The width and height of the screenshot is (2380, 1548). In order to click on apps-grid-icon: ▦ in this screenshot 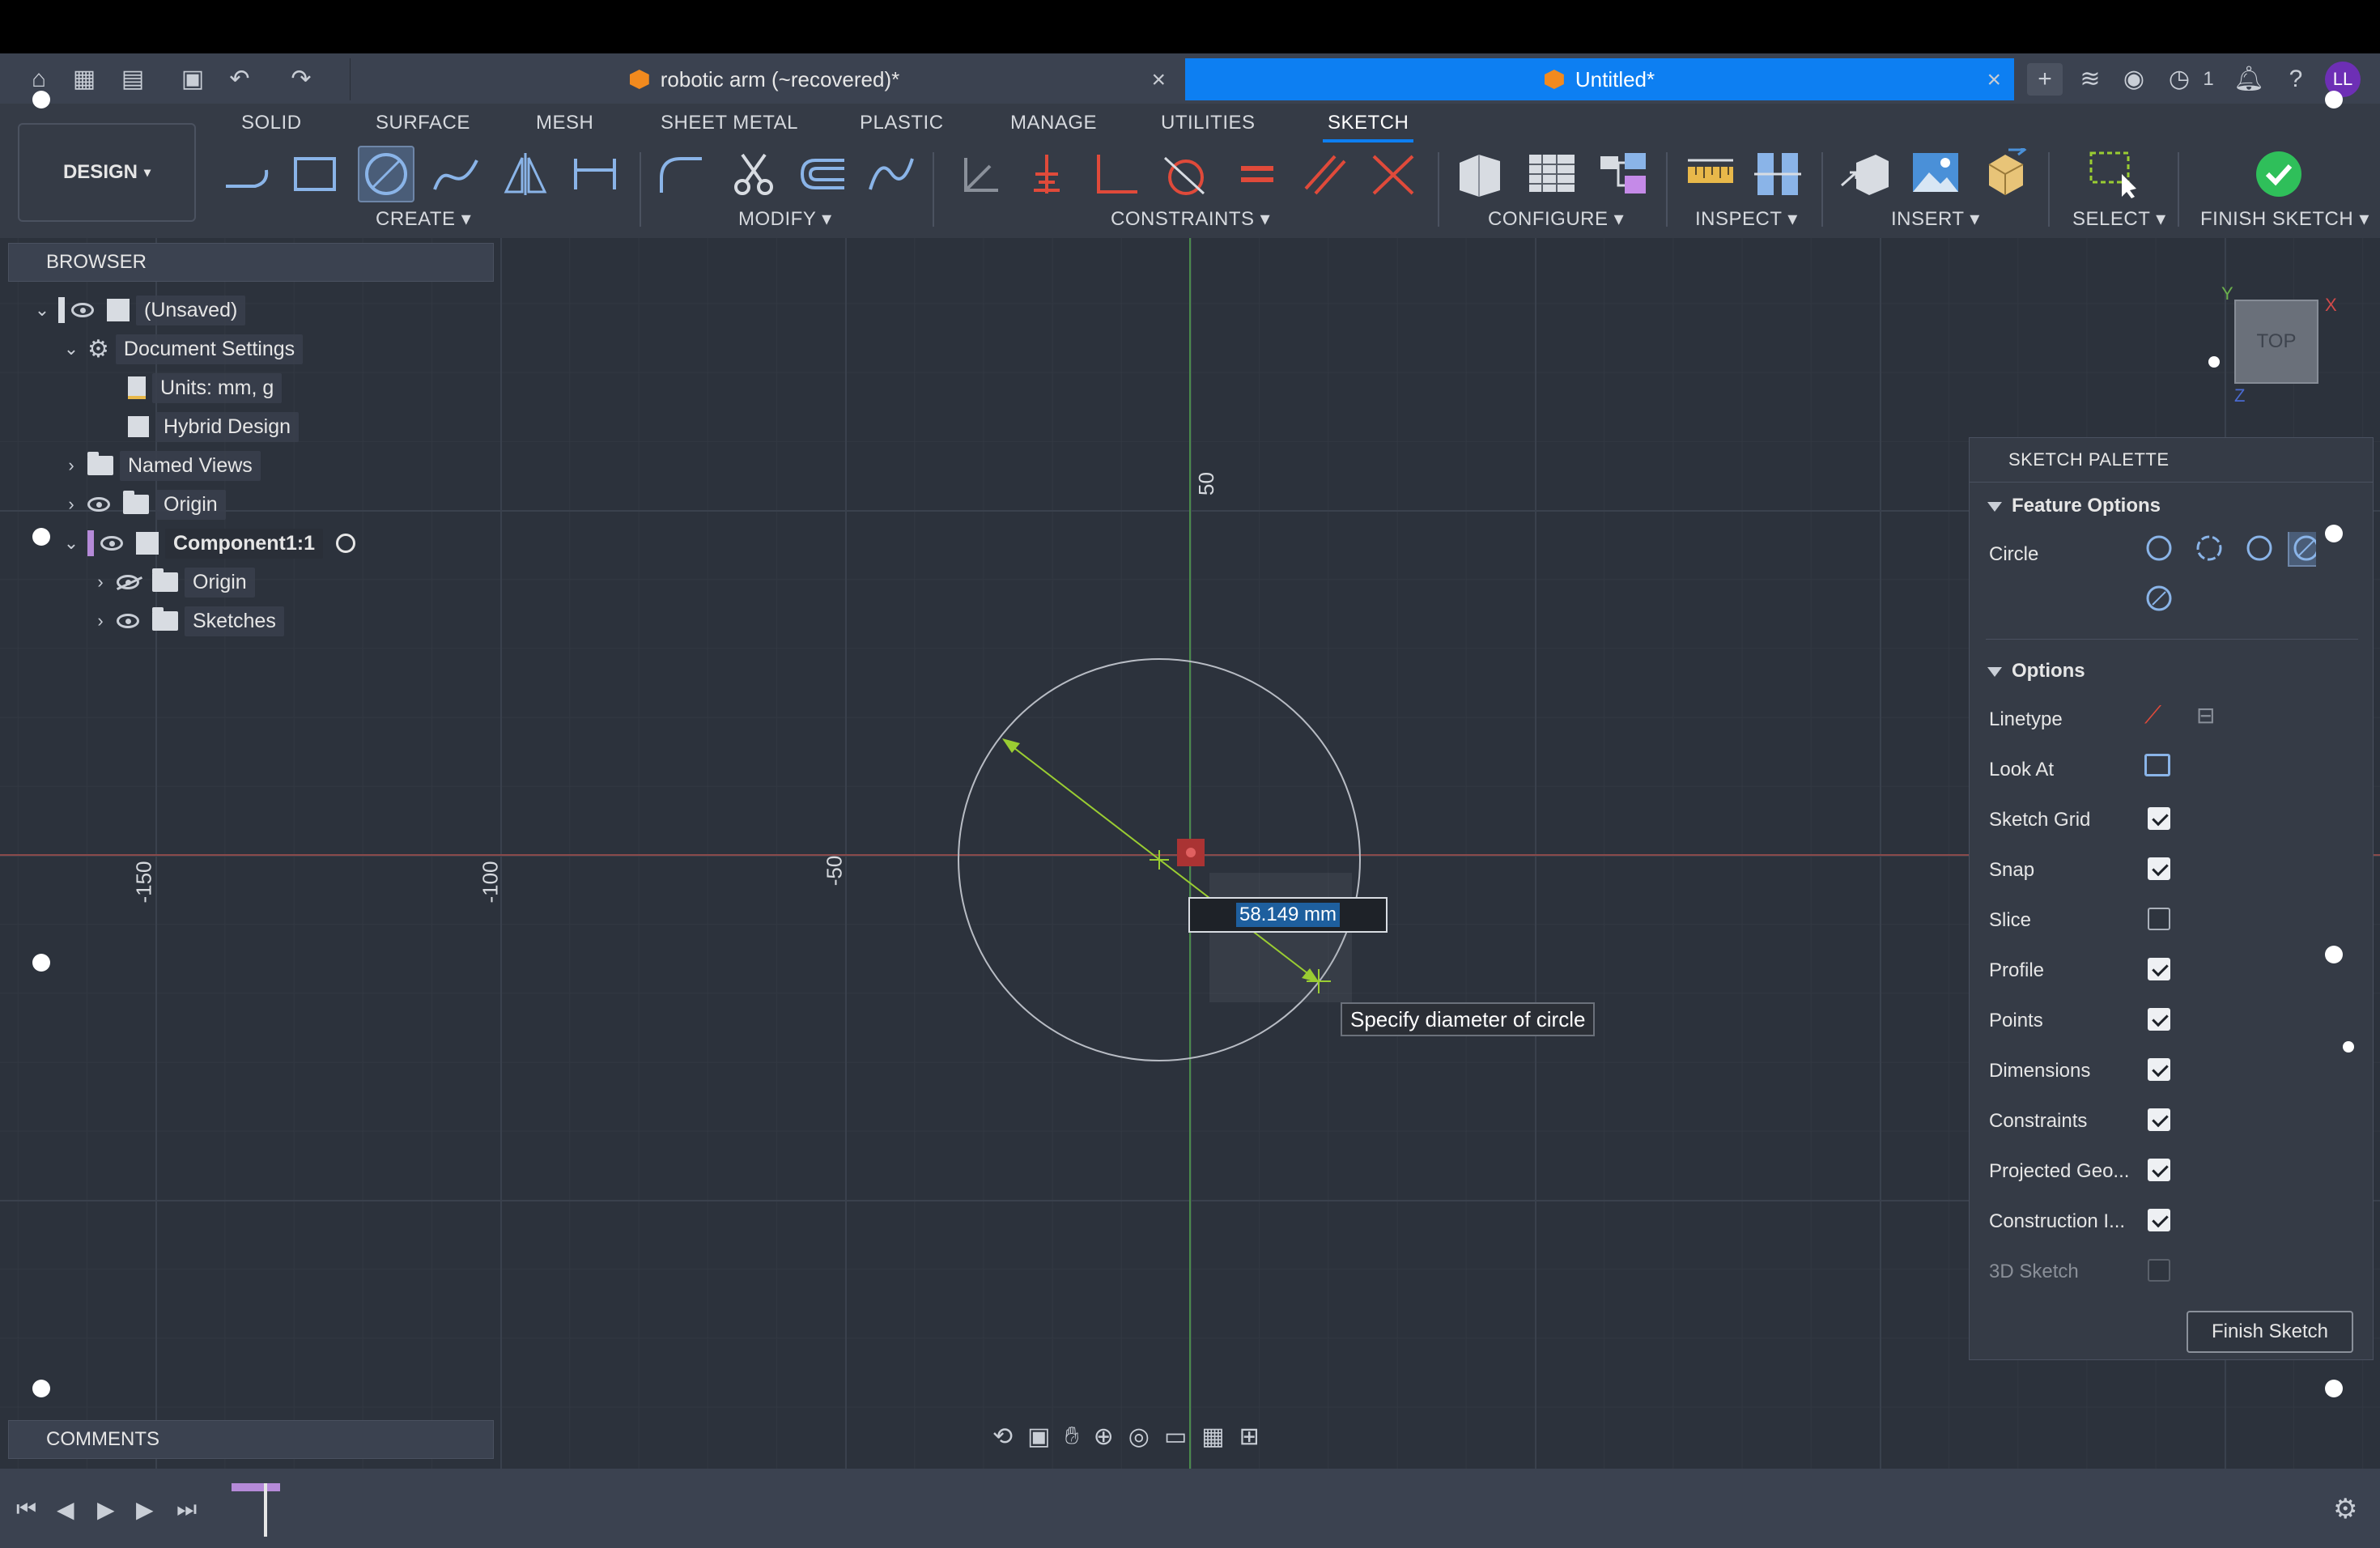, I will do `click(84, 79)`.